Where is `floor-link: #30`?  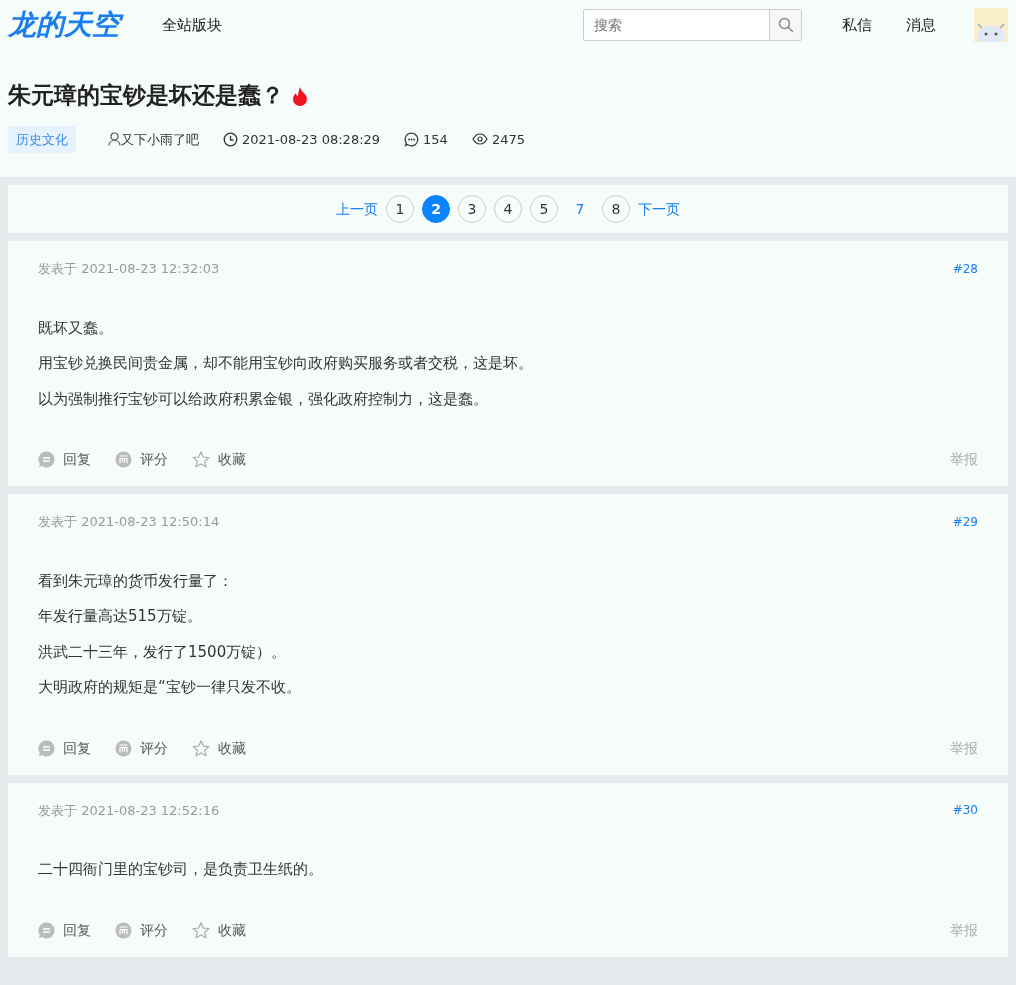
floor-link: #30 is located at coordinates (965, 810).